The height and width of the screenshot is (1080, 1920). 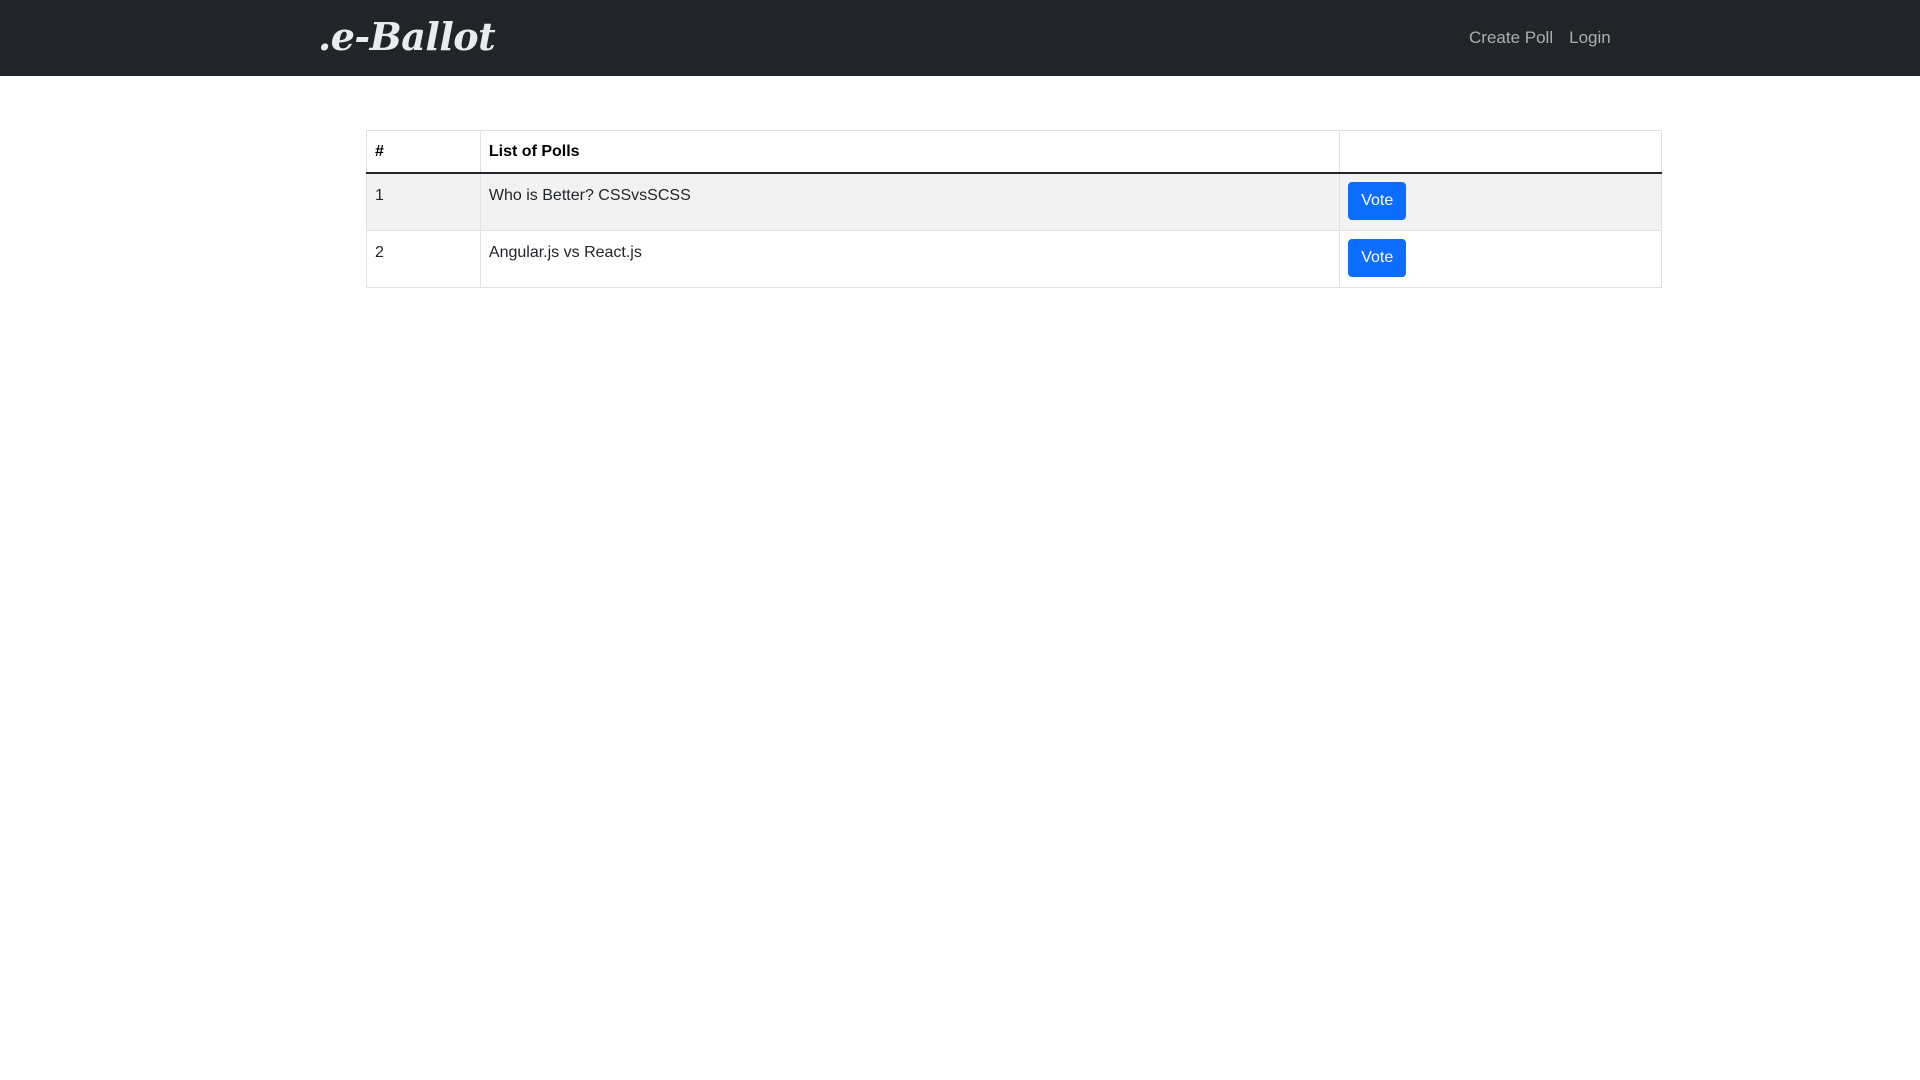 What do you see at coordinates (910, 201) in the screenshot?
I see `poll-title: Who is Better? CSSvsSCSS` at bounding box center [910, 201].